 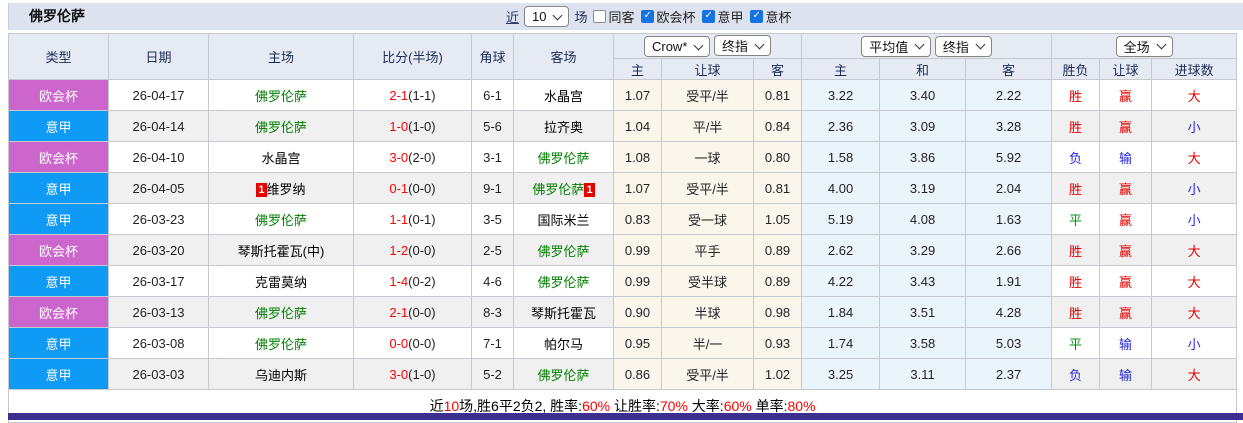 What do you see at coordinates (158, 343) in the screenshot?
I see `match-date: 26-03-08` at bounding box center [158, 343].